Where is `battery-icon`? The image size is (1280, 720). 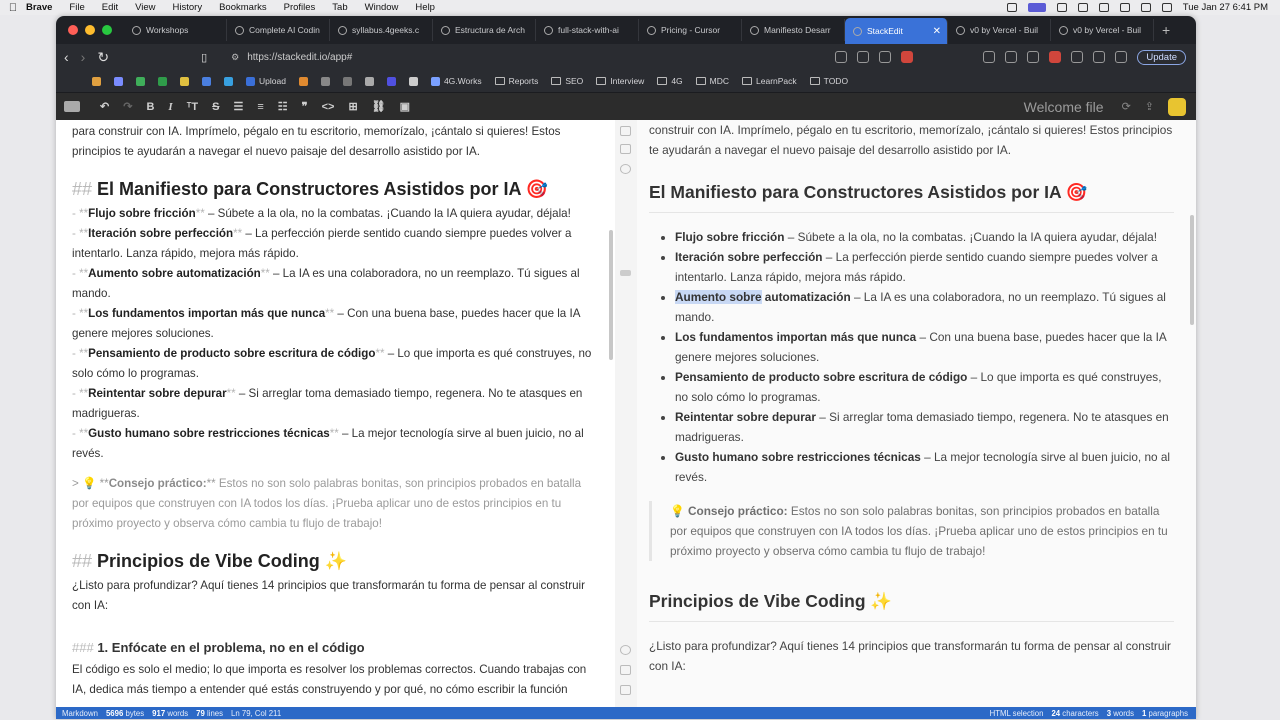 battery-icon is located at coordinates (1103, 7).